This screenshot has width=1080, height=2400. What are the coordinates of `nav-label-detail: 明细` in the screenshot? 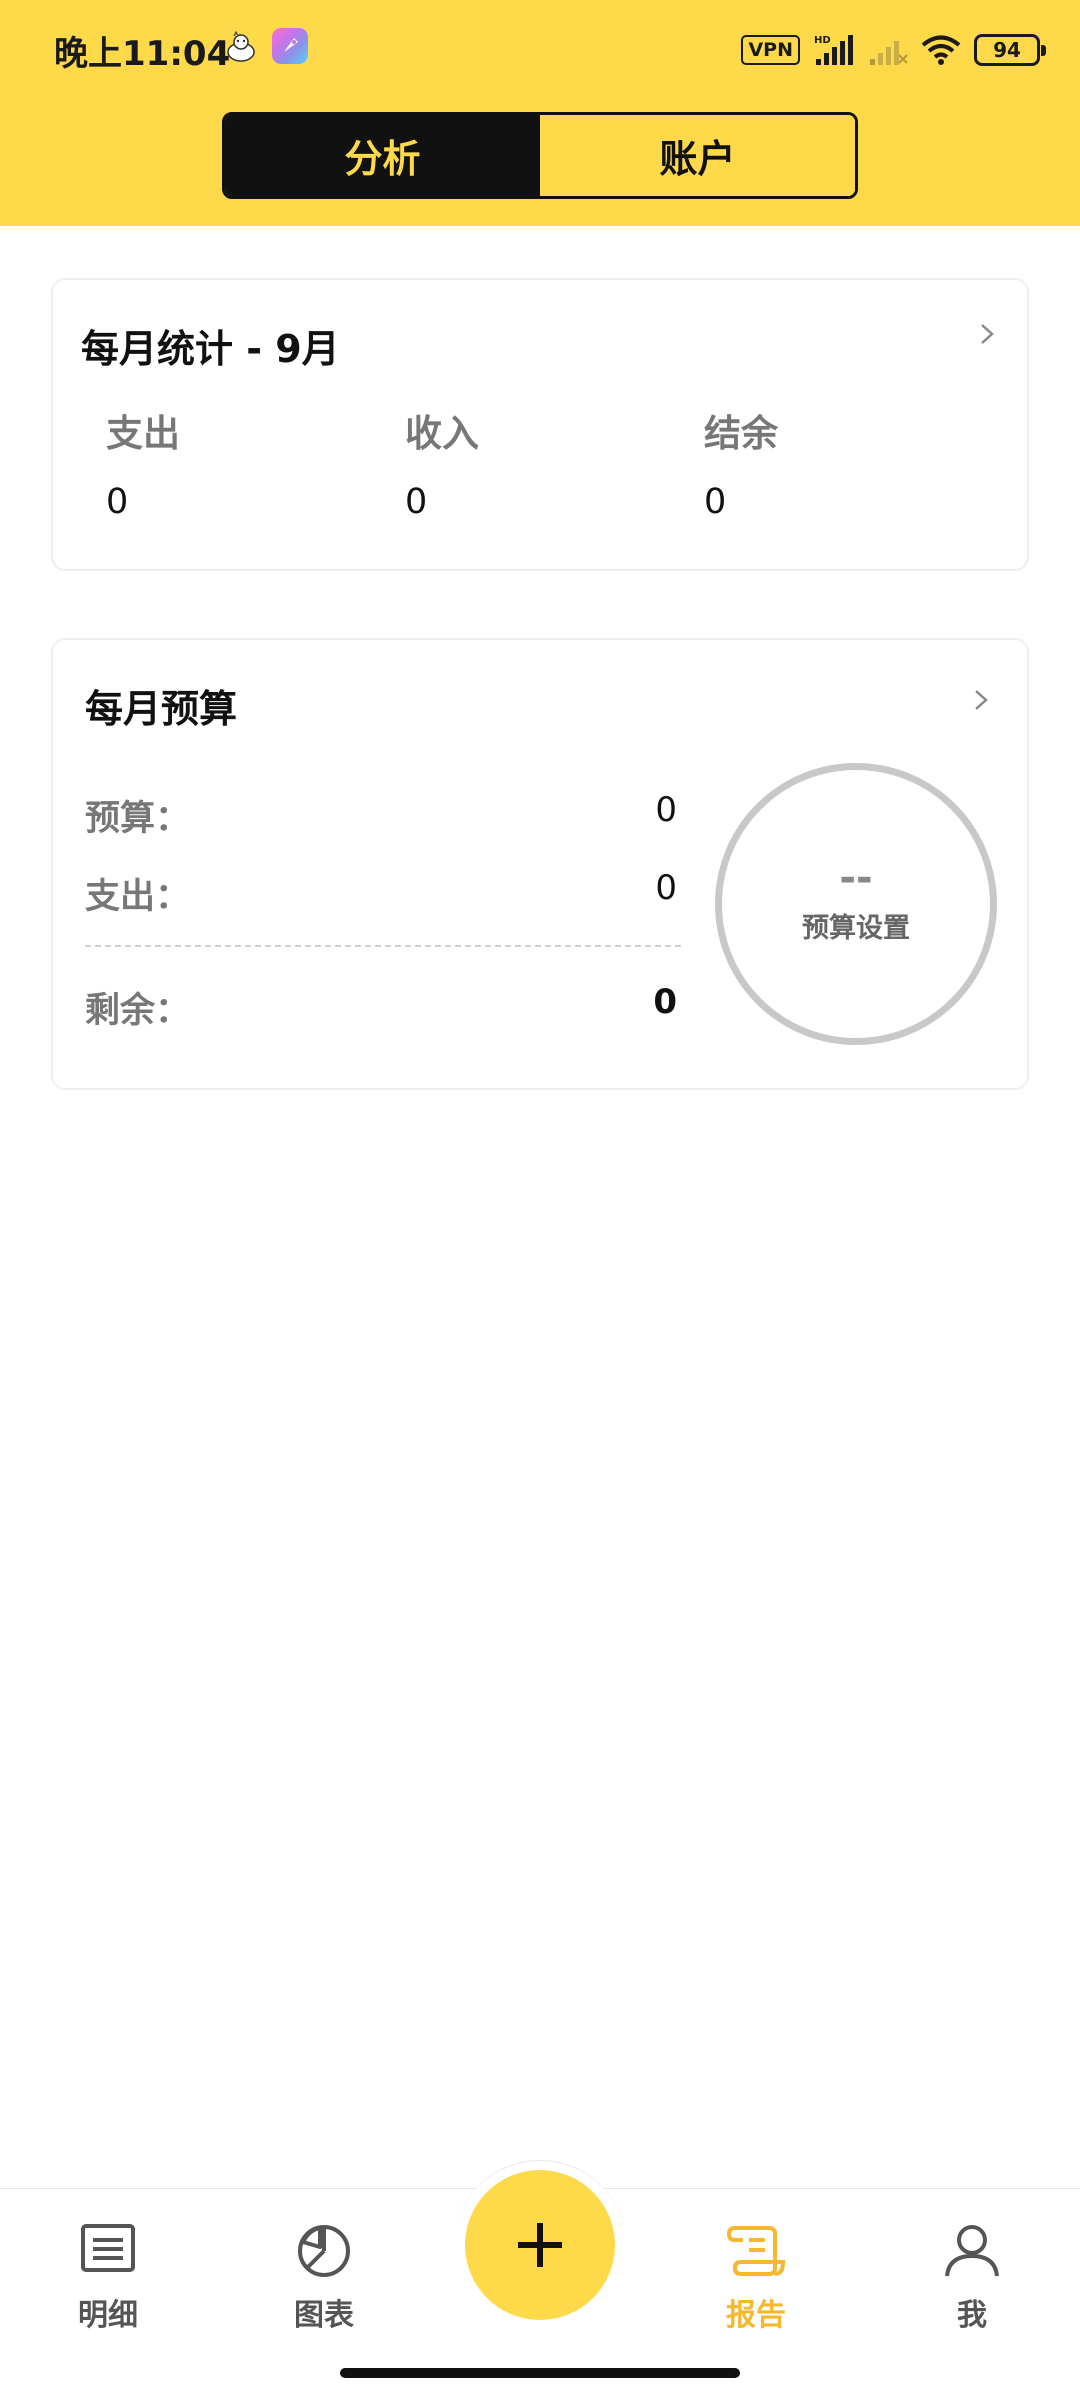 It's located at (108, 2315).